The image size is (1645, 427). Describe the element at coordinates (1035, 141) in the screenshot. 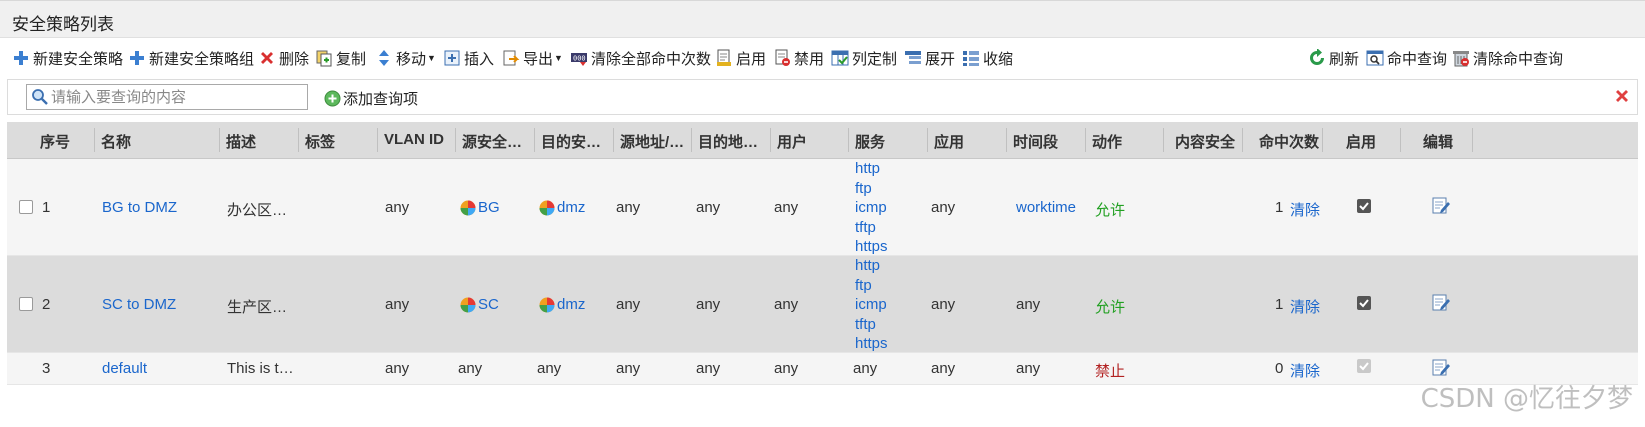

I see `col-header-schedule: 时间段` at that location.